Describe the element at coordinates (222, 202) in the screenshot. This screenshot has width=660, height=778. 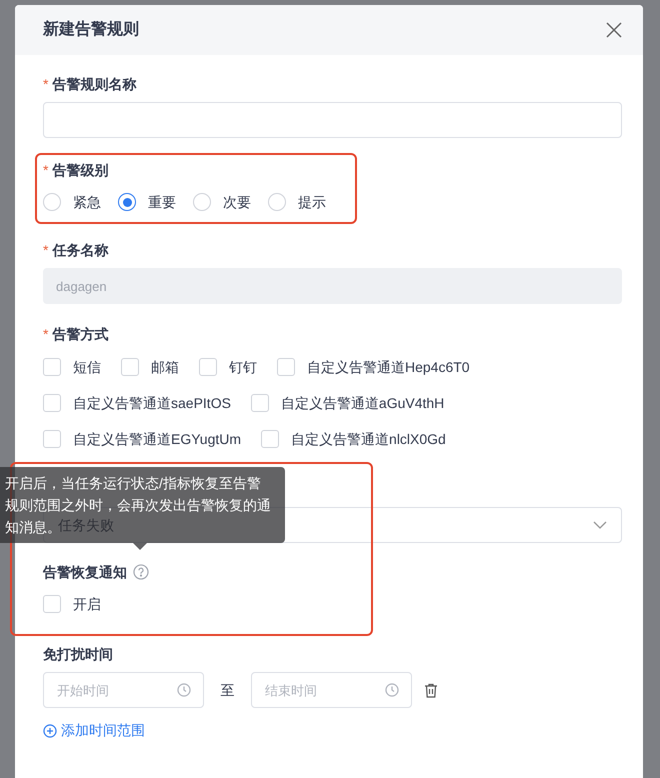
I see `radio-option: 次要` at that location.